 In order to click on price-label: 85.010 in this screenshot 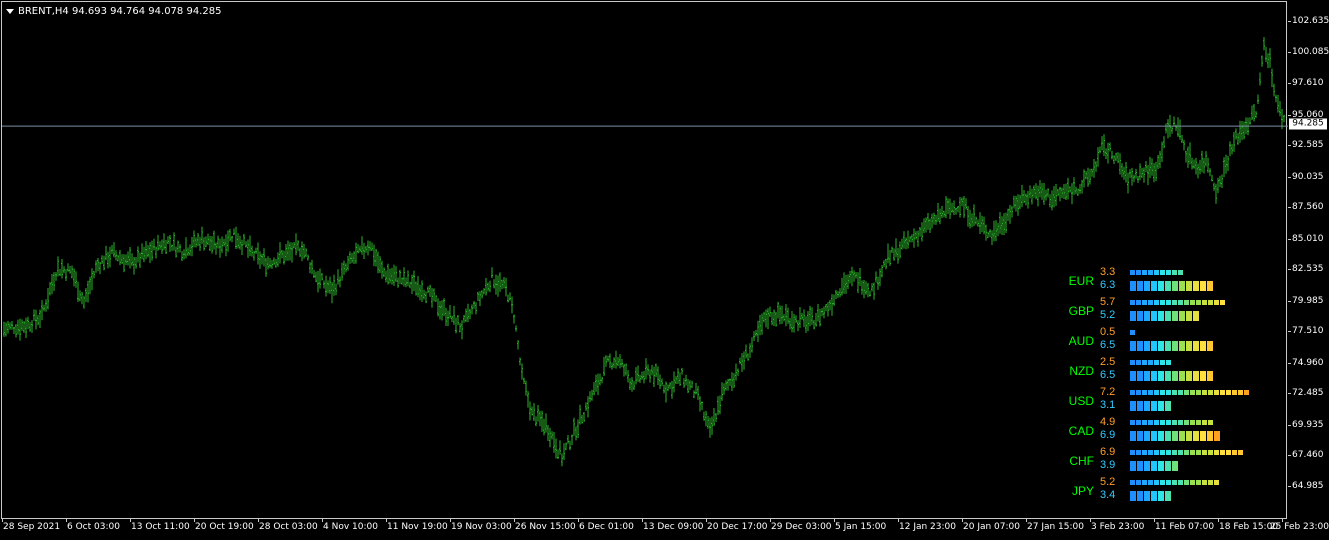, I will do `click(1308, 238)`.